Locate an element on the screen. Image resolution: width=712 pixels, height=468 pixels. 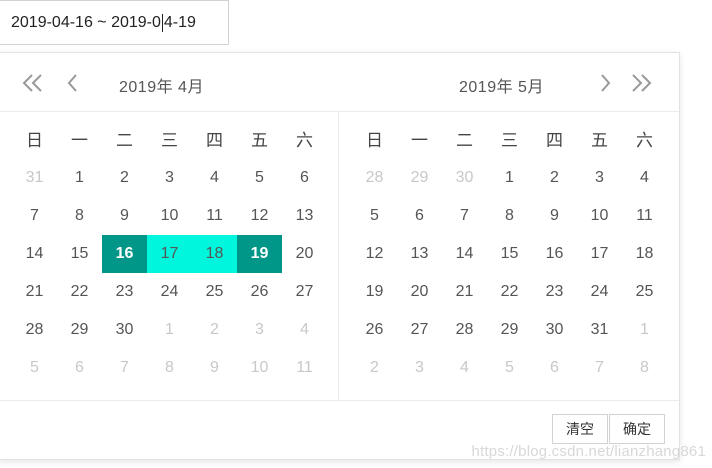
date-range-input: 2019-04-16 ~ 2019-0 4-19 is located at coordinates (114, 22).